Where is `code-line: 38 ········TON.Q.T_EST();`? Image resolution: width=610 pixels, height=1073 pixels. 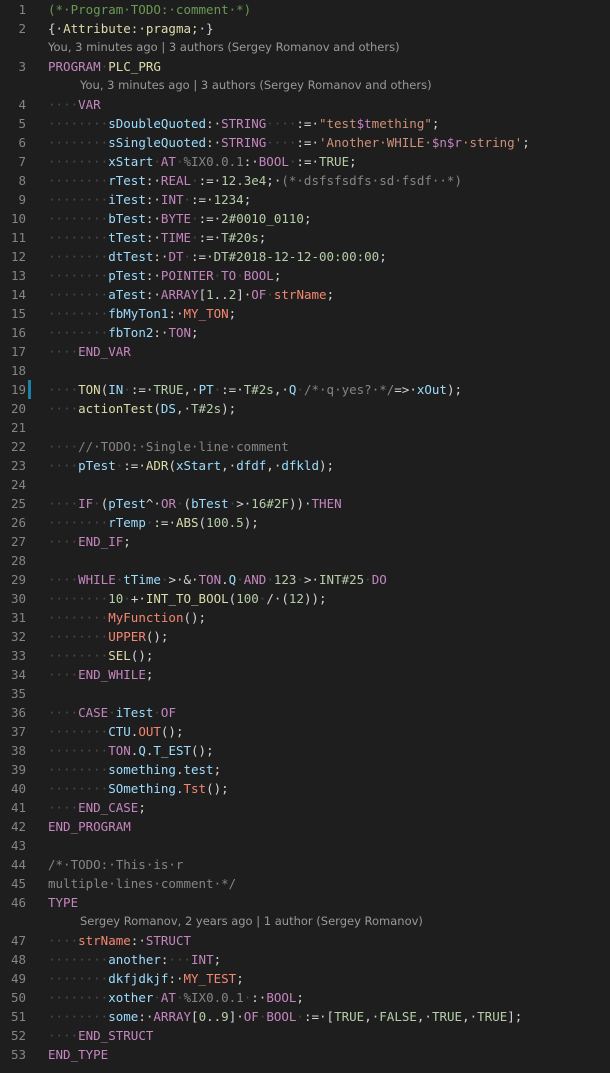 code-line: 38 ········TON.Q.T_EST(); is located at coordinates (305, 750).